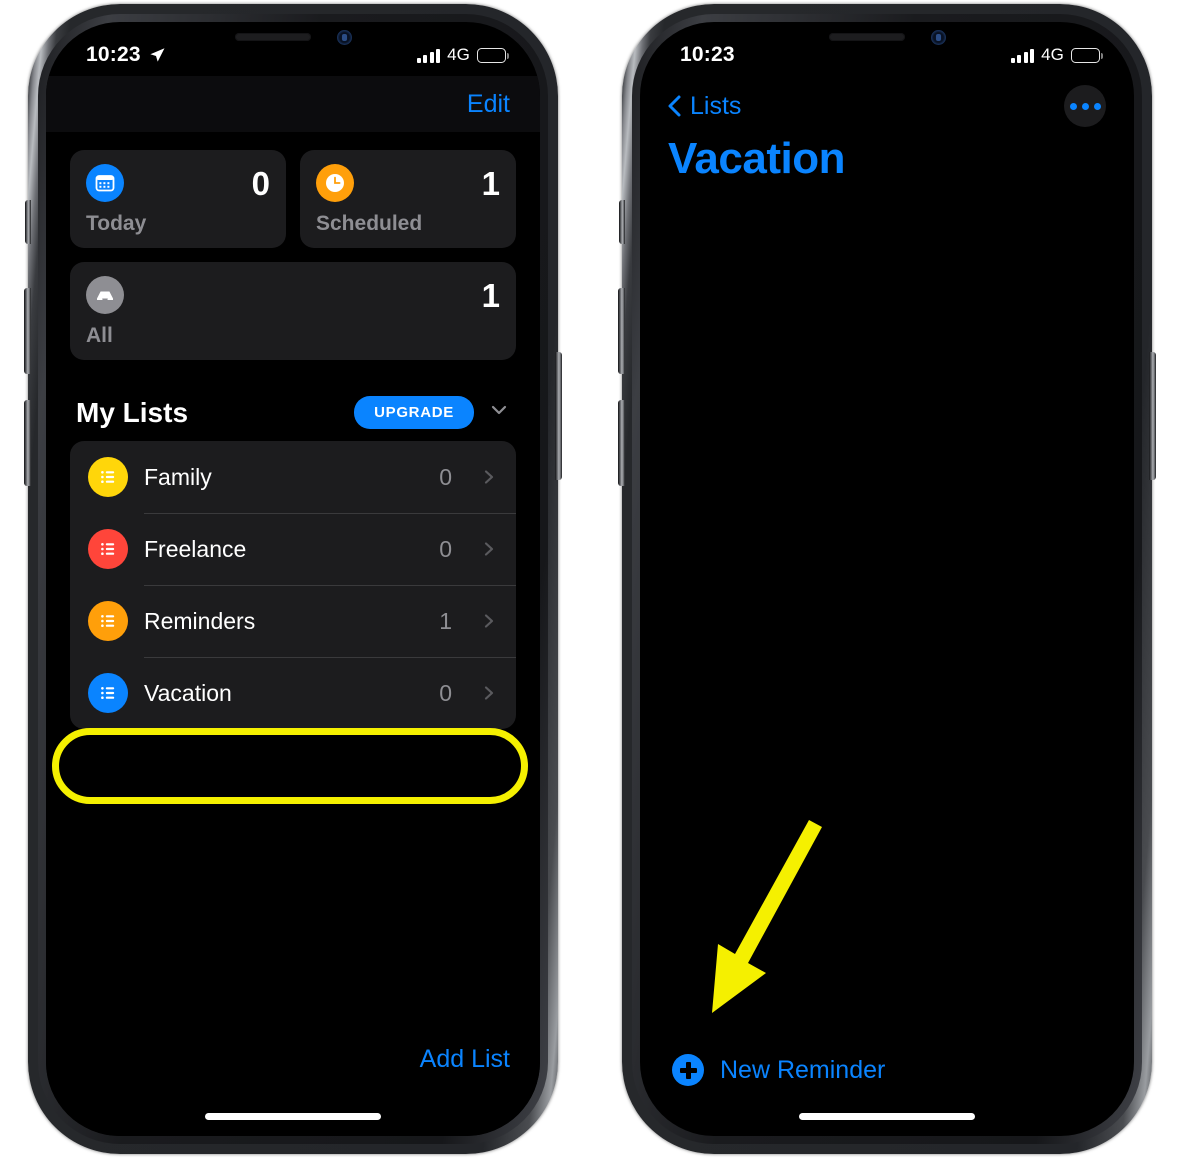  Describe the element at coordinates (465, 1059) in the screenshot. I see `add-list-button: Add List` at that location.